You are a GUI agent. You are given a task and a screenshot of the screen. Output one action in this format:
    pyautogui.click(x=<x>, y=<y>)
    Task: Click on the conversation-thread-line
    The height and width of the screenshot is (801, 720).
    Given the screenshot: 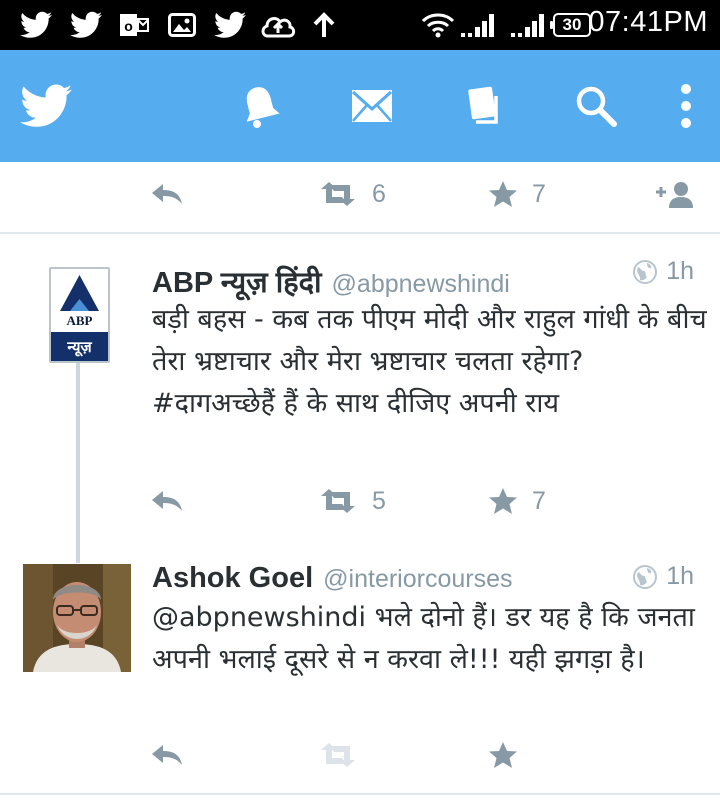 What is the action you would take?
    pyautogui.click(x=78, y=463)
    